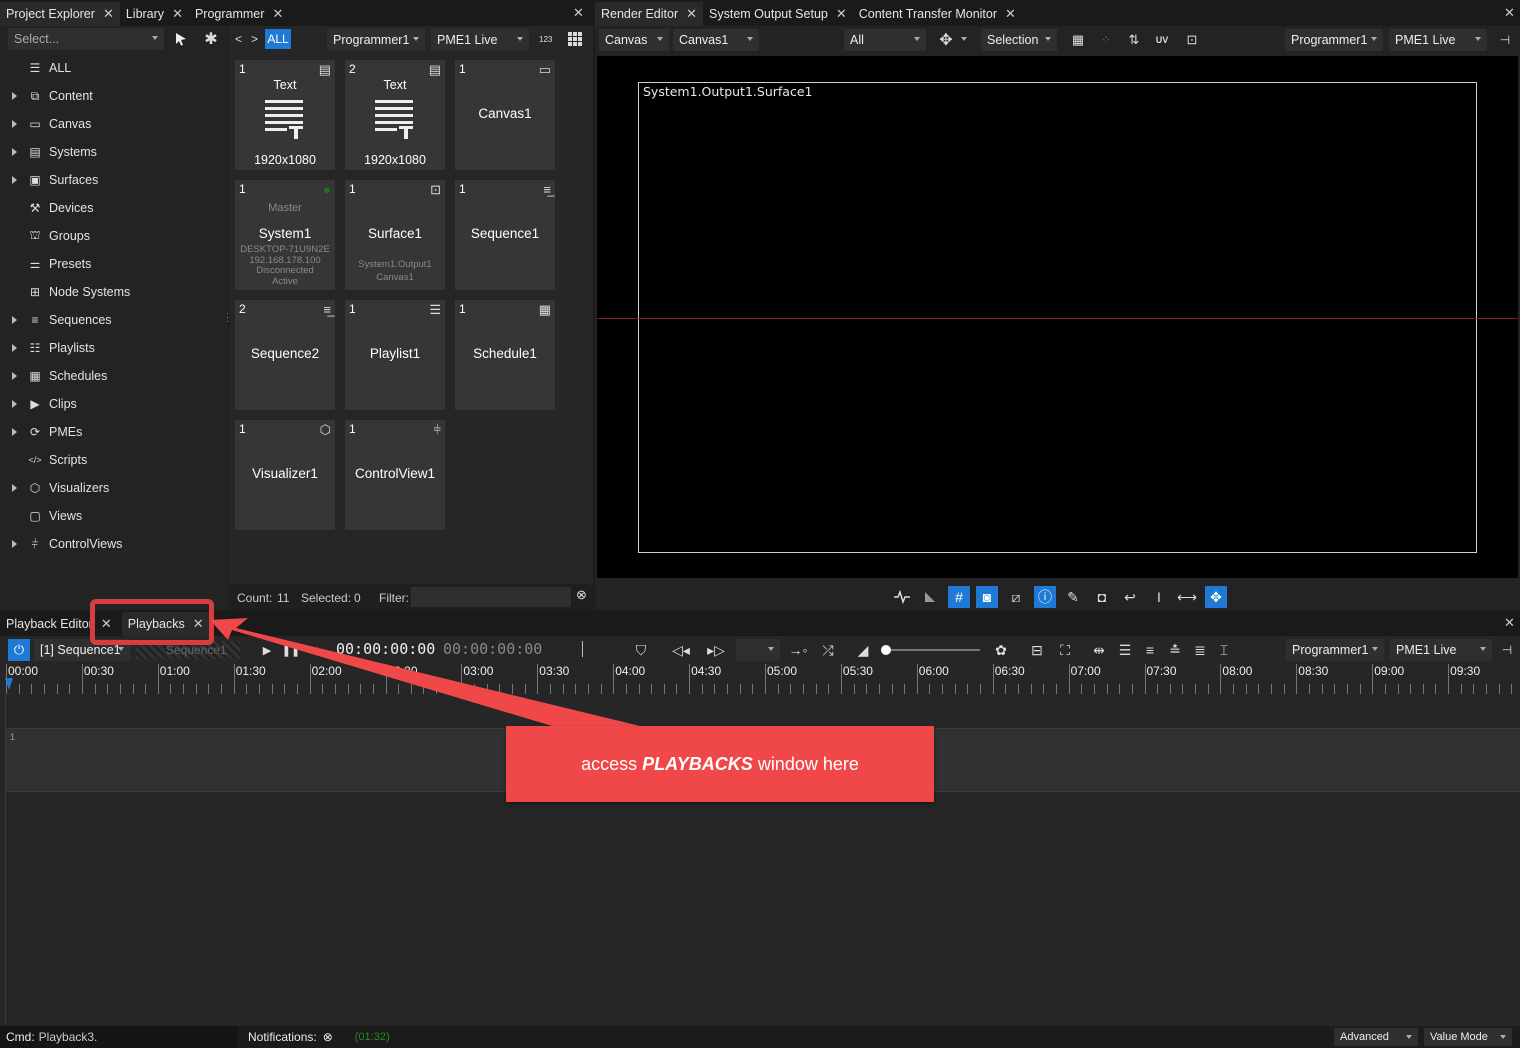 This screenshot has width=1520, height=1048. I want to click on slider-handle, so click(886, 650).